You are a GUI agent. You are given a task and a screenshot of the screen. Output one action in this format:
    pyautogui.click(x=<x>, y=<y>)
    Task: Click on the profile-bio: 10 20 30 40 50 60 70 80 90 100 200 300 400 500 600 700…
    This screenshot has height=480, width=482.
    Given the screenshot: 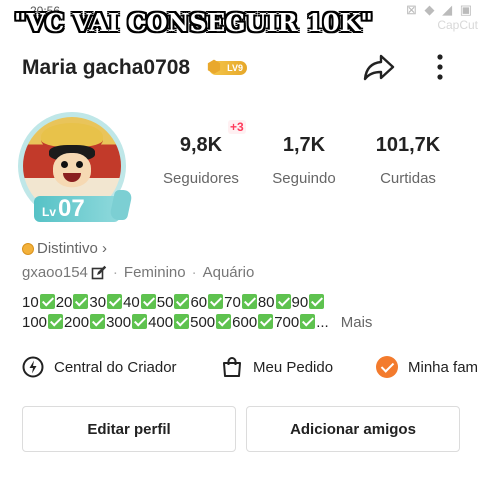 What is the action you would take?
    pyautogui.click(x=242, y=313)
    